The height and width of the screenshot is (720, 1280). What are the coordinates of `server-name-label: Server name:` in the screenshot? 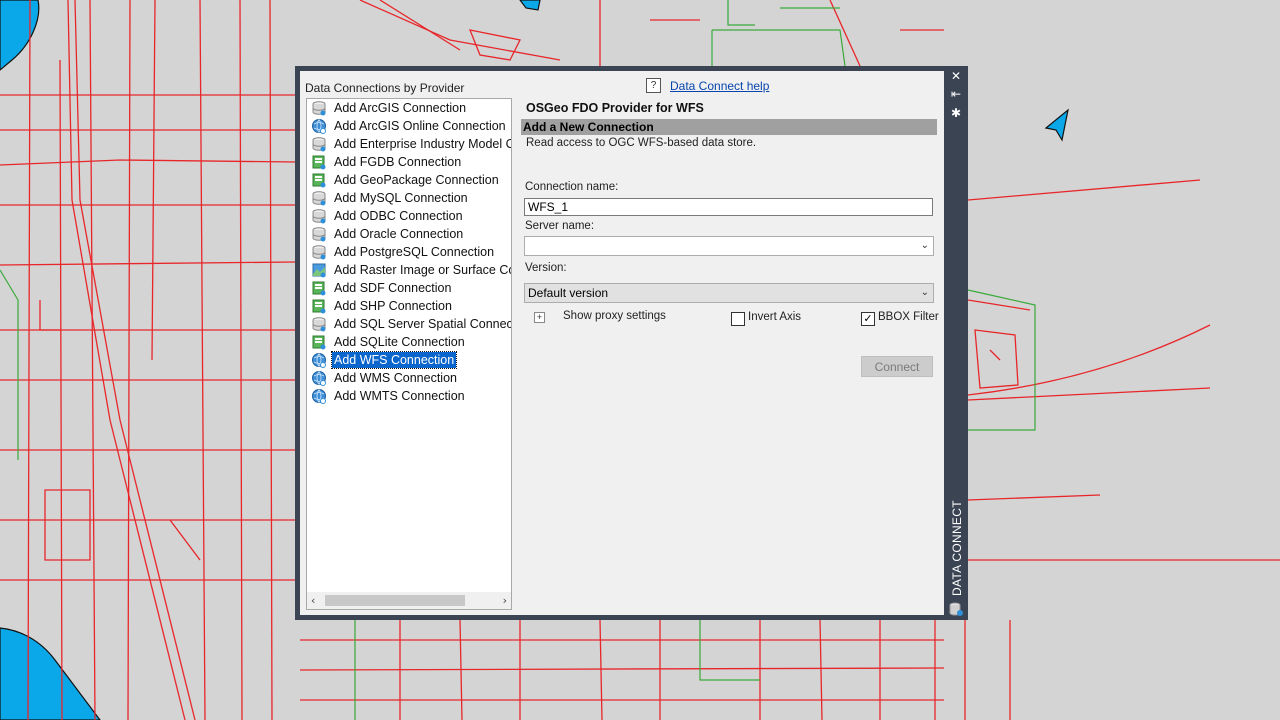 It's located at (560, 226).